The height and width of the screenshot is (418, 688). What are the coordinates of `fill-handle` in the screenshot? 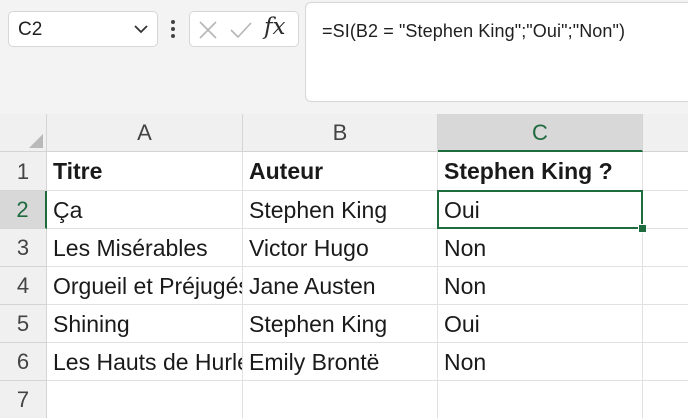 It's located at (642, 228).